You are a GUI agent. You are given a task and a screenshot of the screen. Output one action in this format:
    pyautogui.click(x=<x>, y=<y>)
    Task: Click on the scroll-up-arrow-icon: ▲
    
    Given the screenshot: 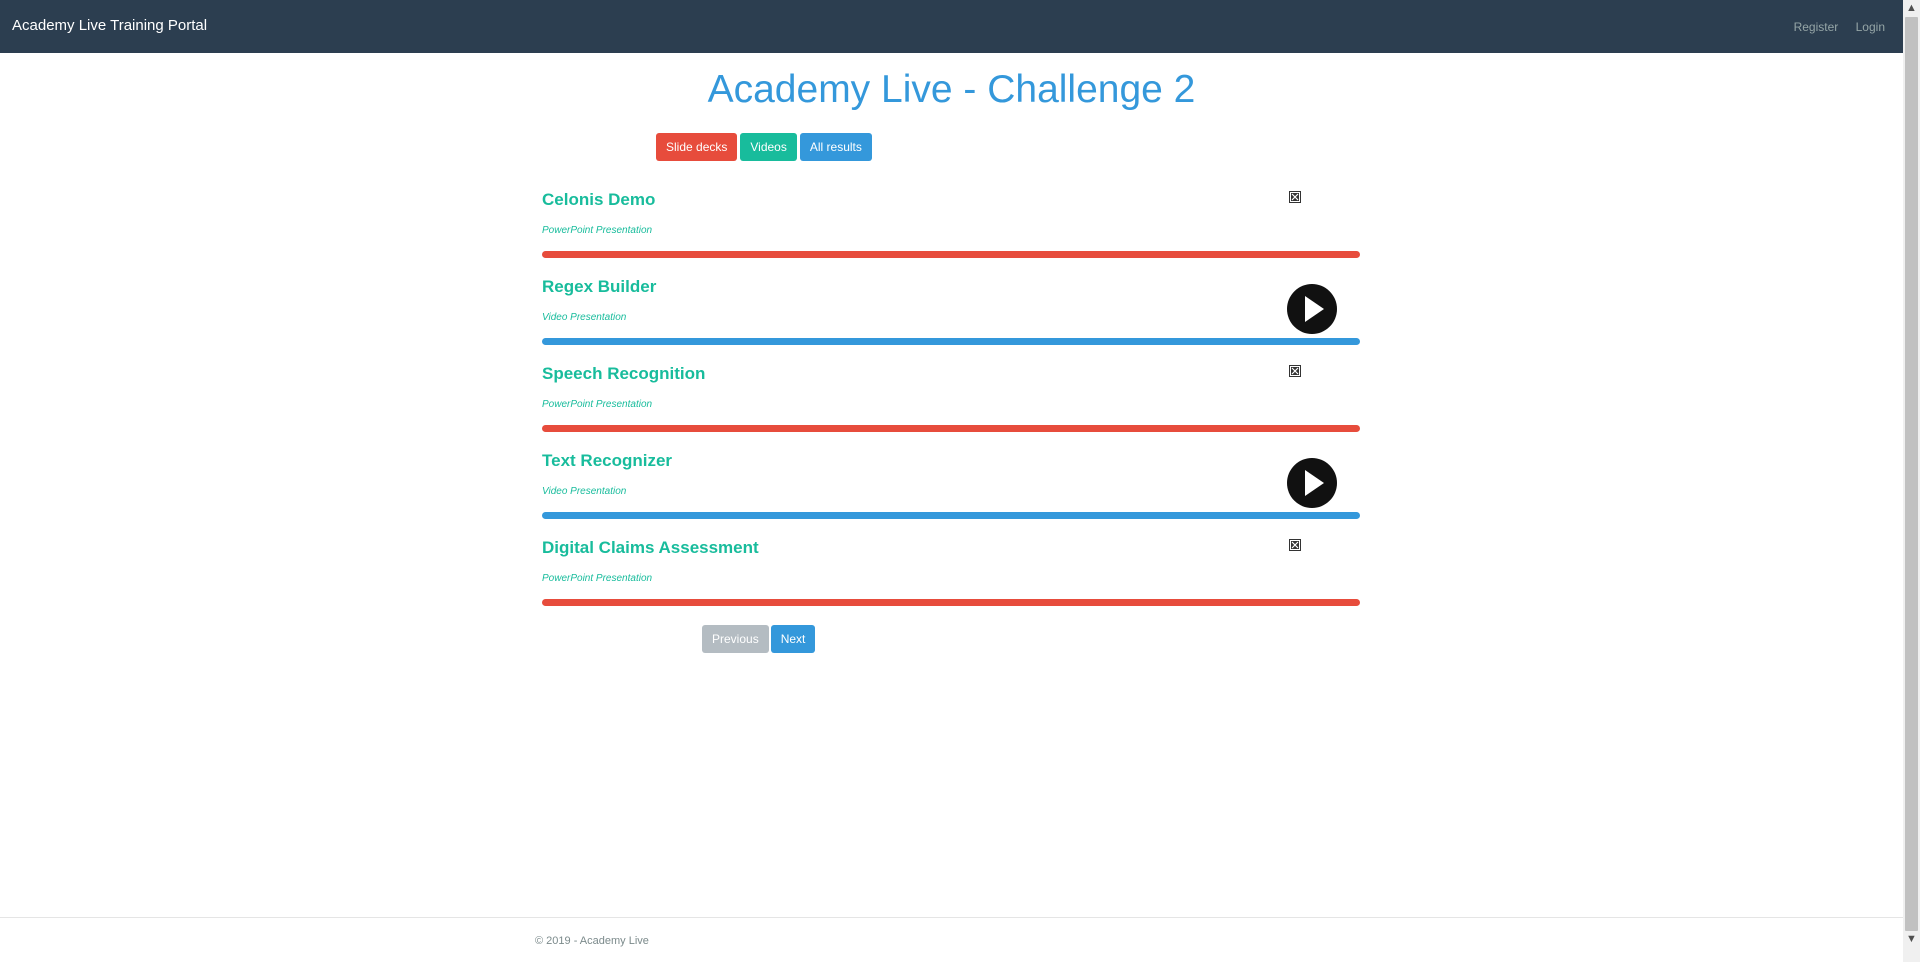 What is the action you would take?
    pyautogui.click(x=1911, y=8)
    